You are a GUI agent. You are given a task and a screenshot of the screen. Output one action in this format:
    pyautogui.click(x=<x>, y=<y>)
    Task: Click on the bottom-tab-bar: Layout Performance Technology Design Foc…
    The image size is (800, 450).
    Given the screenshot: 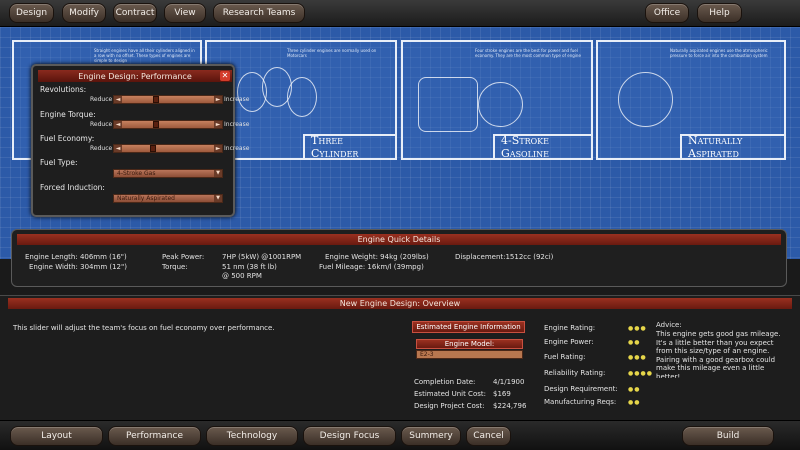 What is the action you would take?
    pyautogui.click(x=400, y=435)
    